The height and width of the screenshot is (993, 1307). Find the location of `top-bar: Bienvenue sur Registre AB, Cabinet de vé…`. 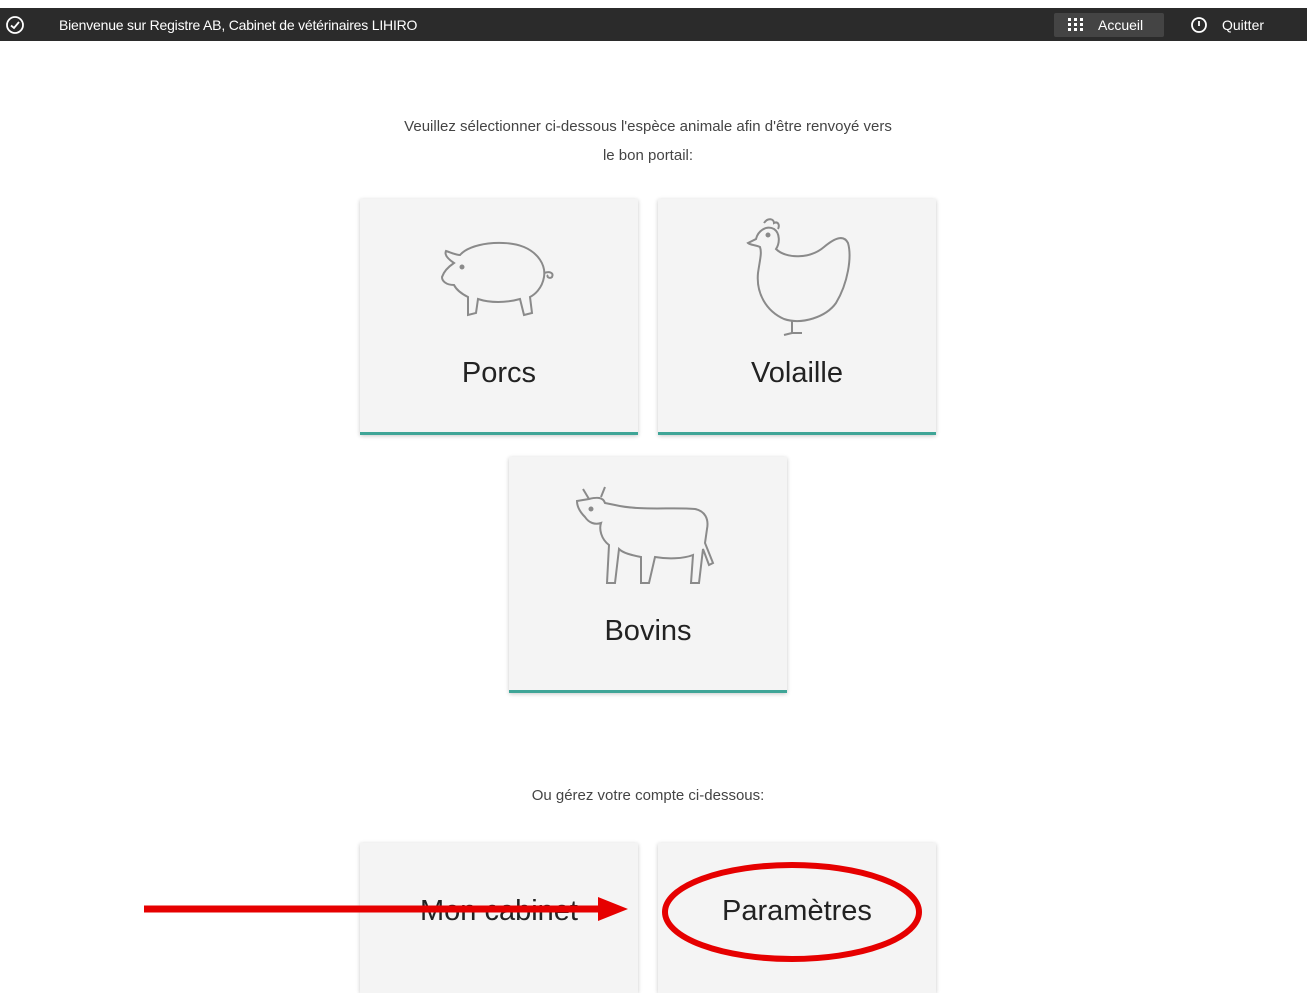

top-bar: Bienvenue sur Registre AB, Cabinet de vé… is located at coordinates (653, 24).